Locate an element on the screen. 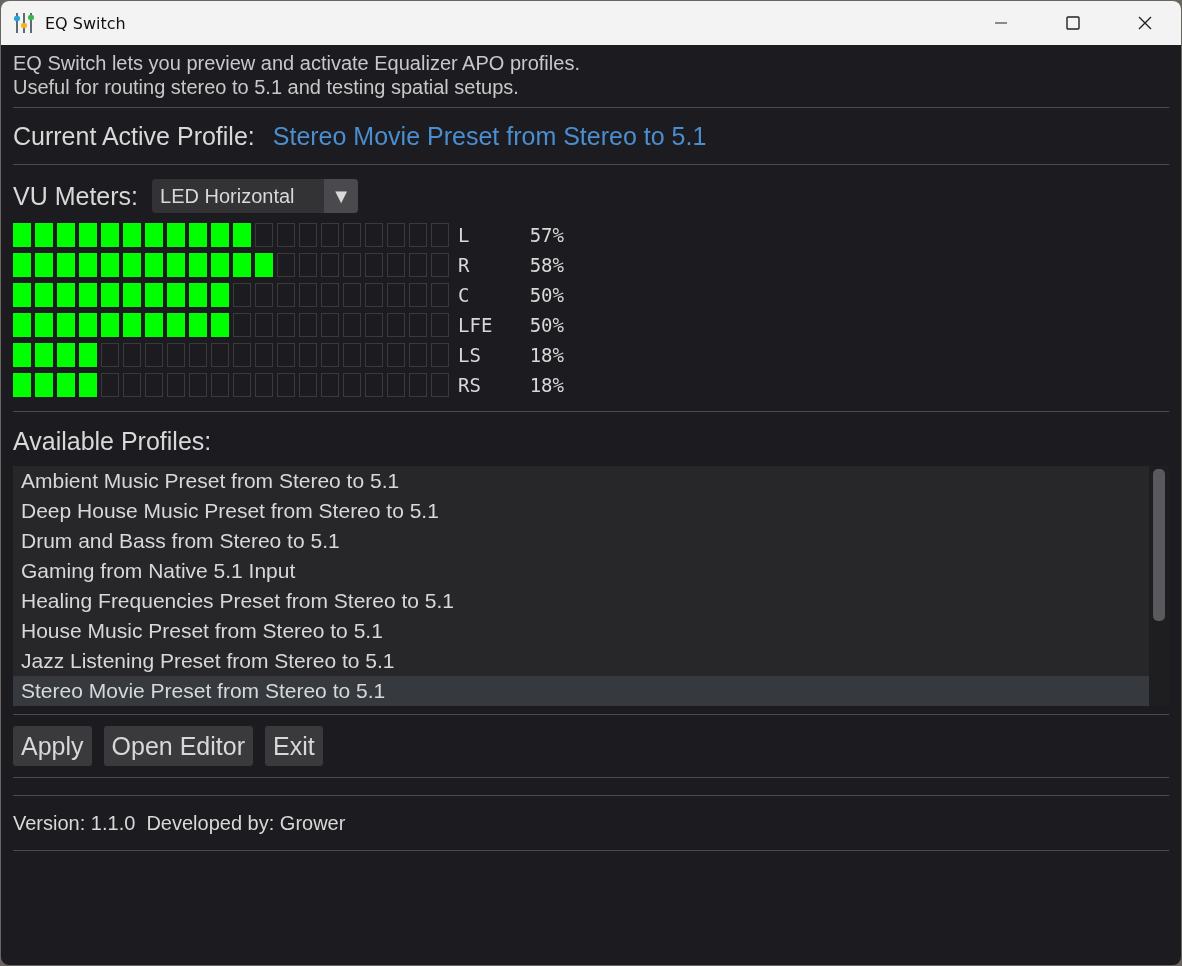 The image size is (1182, 966). profile-list-item: Deep House Music Preset from Stereo to 5.1 is located at coordinates (581, 511).